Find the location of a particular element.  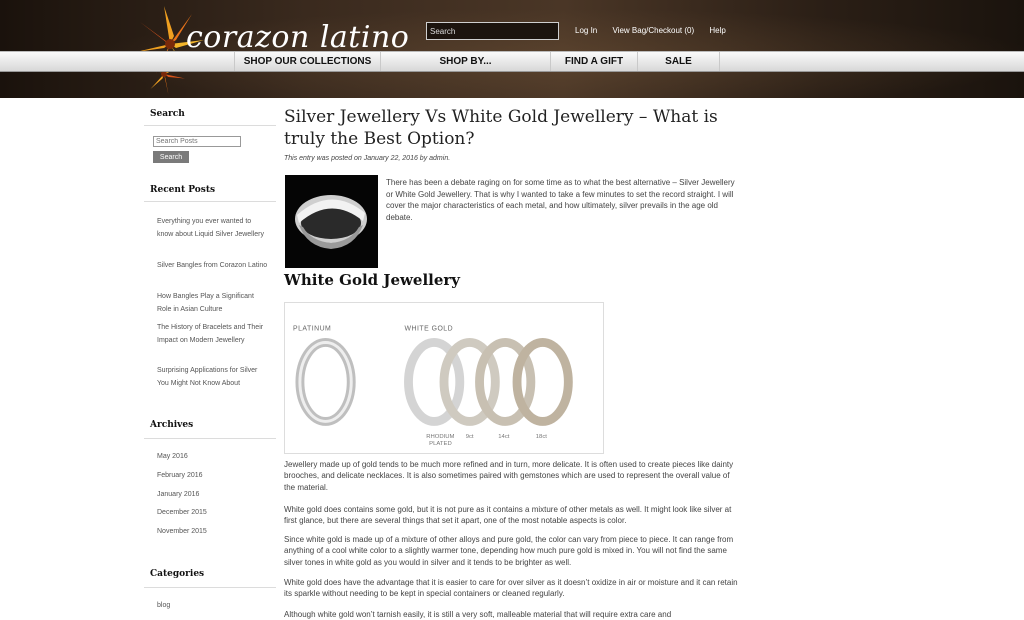

nav-find-gift: FIND A GIFT is located at coordinates (593, 61).